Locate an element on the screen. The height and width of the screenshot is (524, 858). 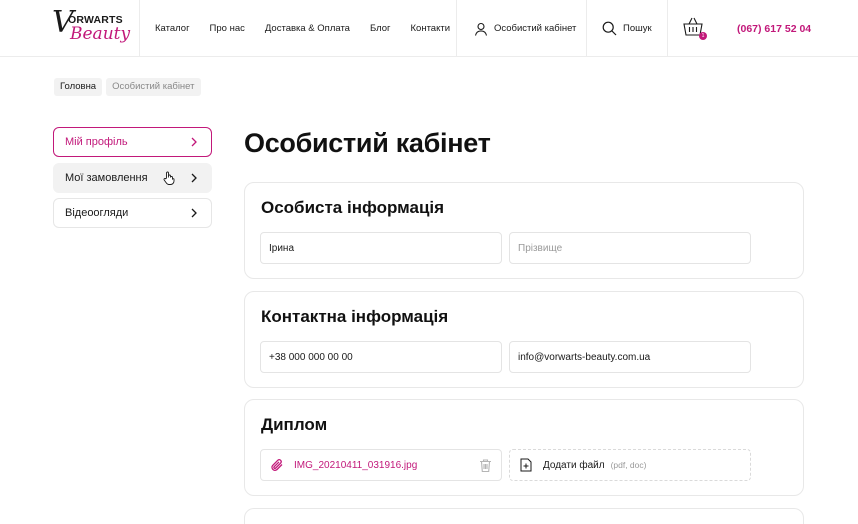
add-file-button: Додати файл (pdf, doc) is located at coordinates (630, 465).